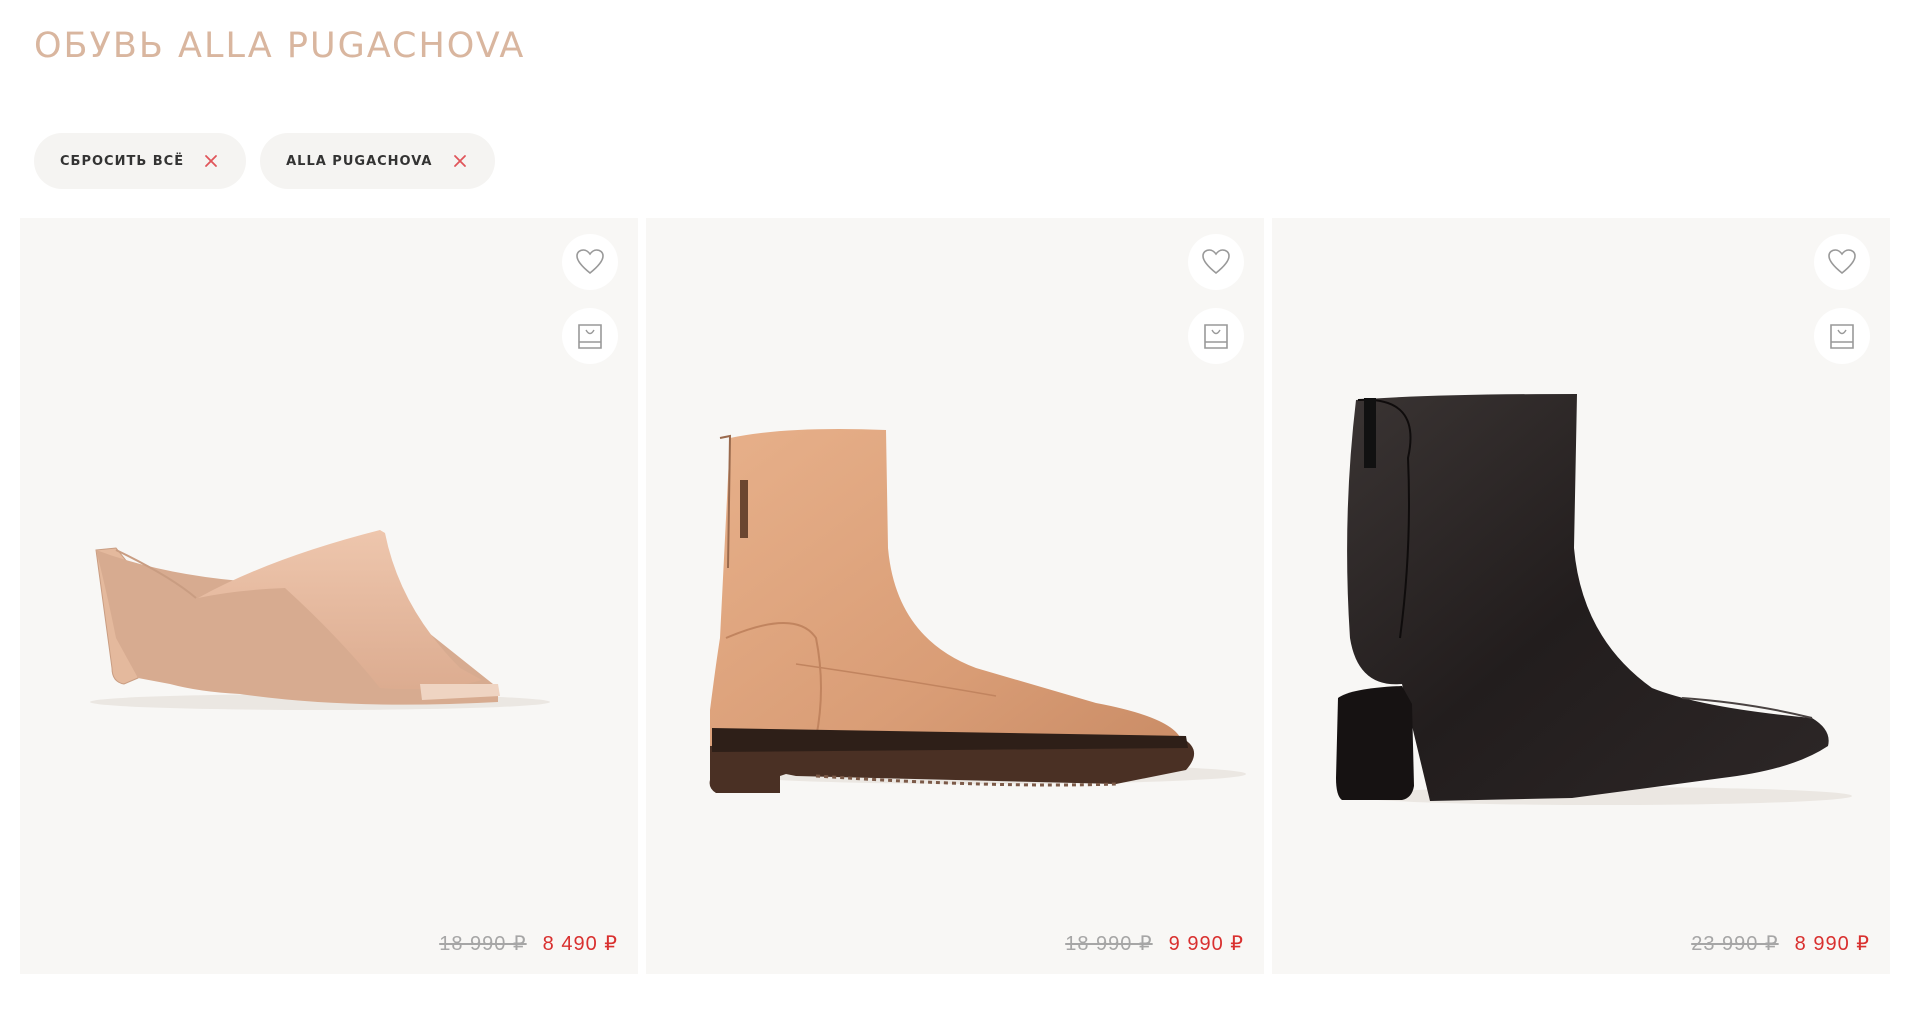 This screenshot has height=1011, width=1920. I want to click on chip-label: ALLA PUGACHOVA, so click(359, 161).